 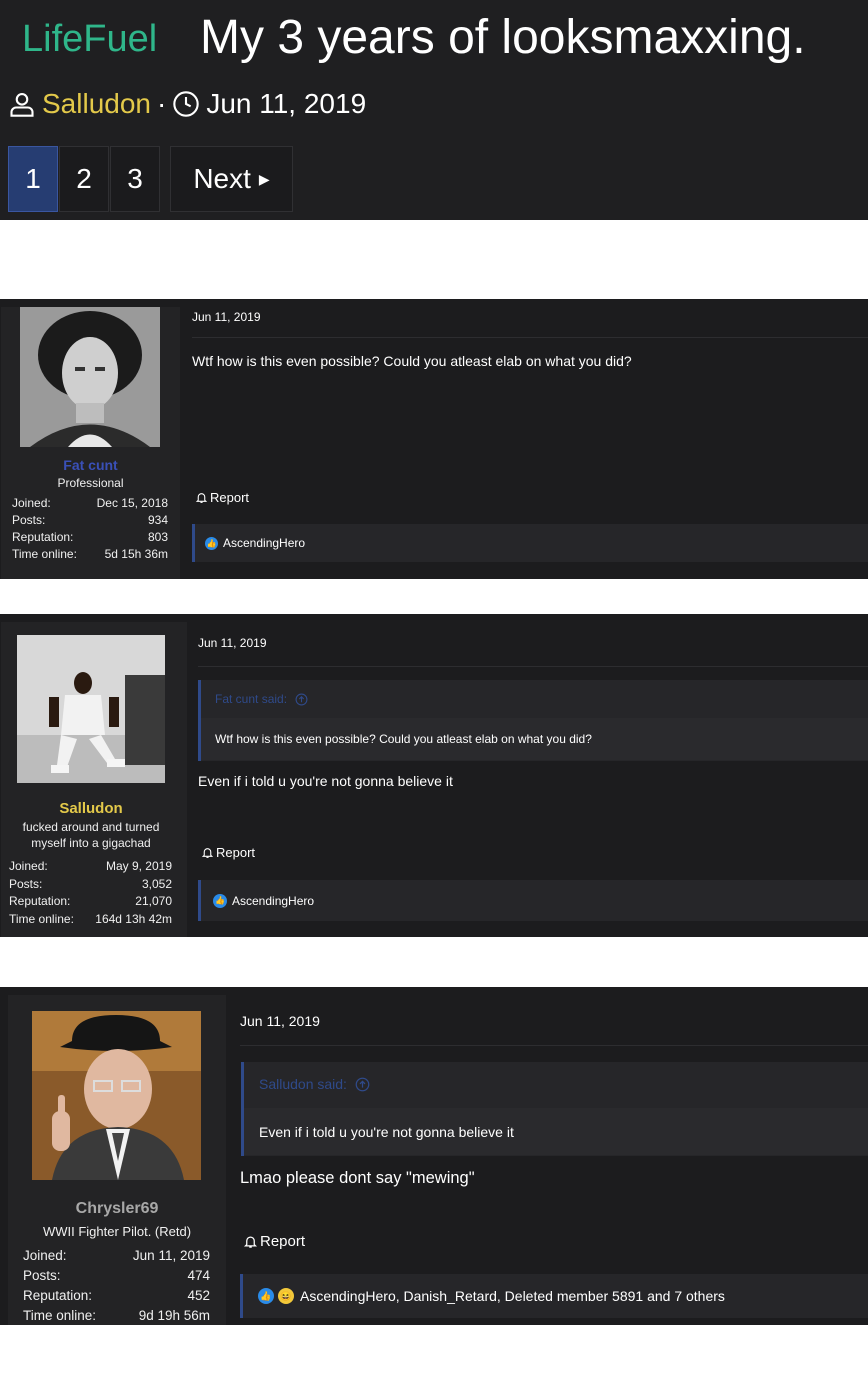 I want to click on thread-meta: Salludon · Jun 11, 2019, so click(x=187, y=104).